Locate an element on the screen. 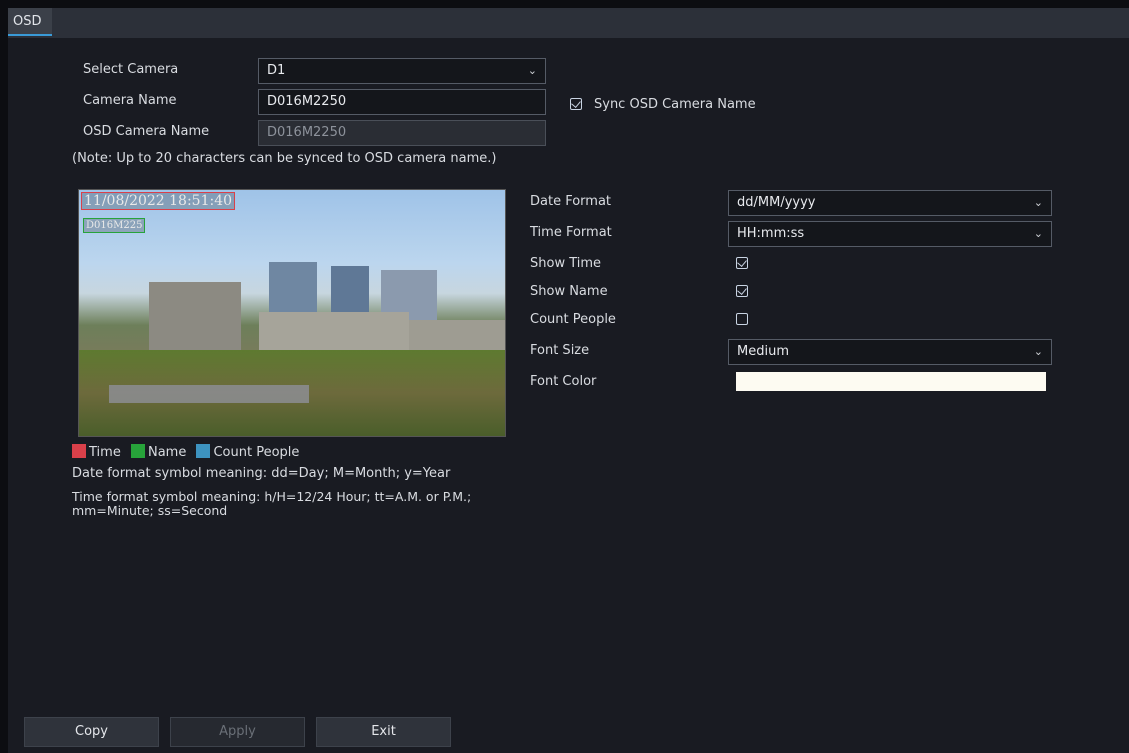 The width and height of the screenshot is (1129, 753). osd-legend: Time Name Count People is located at coordinates (185, 452).